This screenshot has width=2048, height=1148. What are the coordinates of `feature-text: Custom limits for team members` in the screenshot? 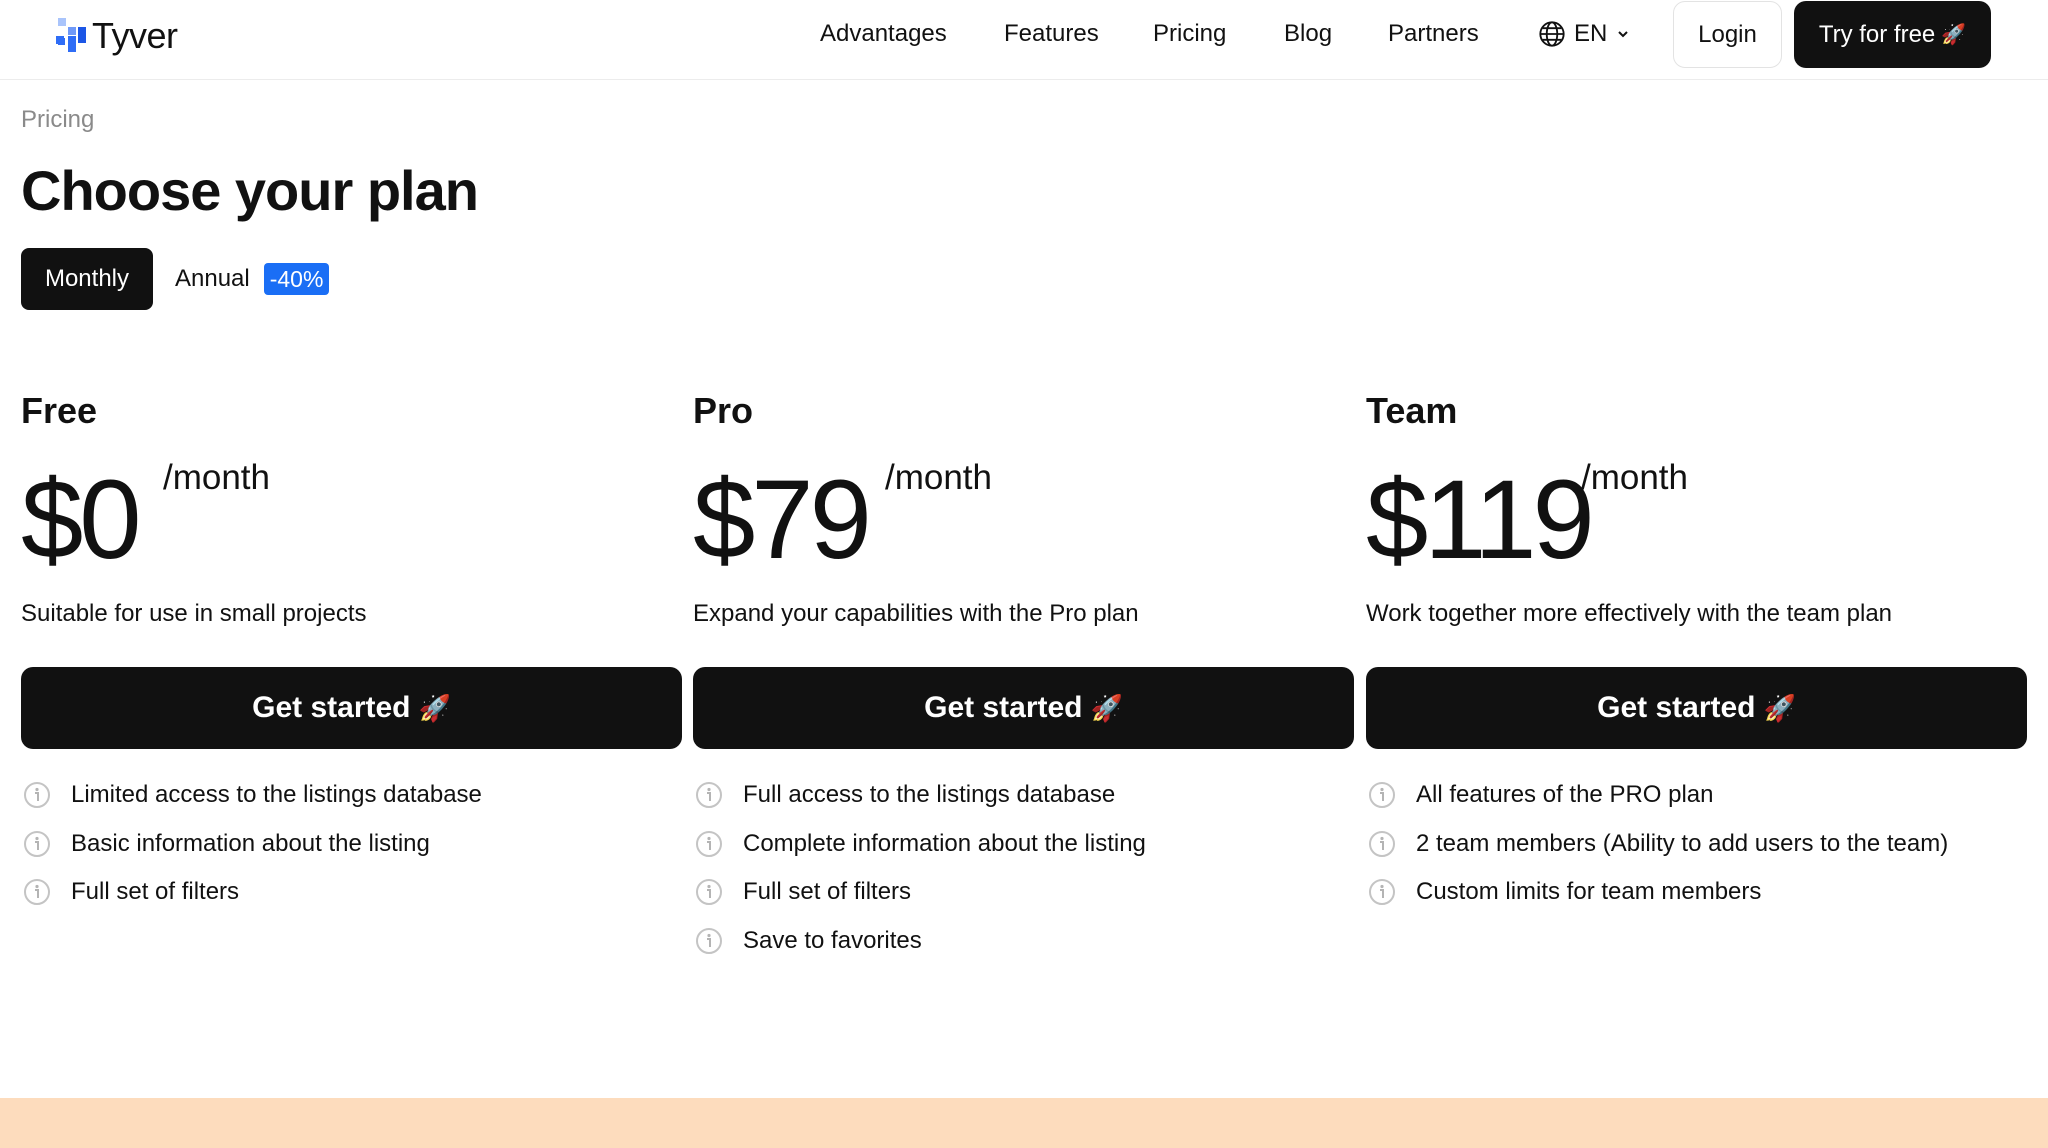 It's located at (1589, 892).